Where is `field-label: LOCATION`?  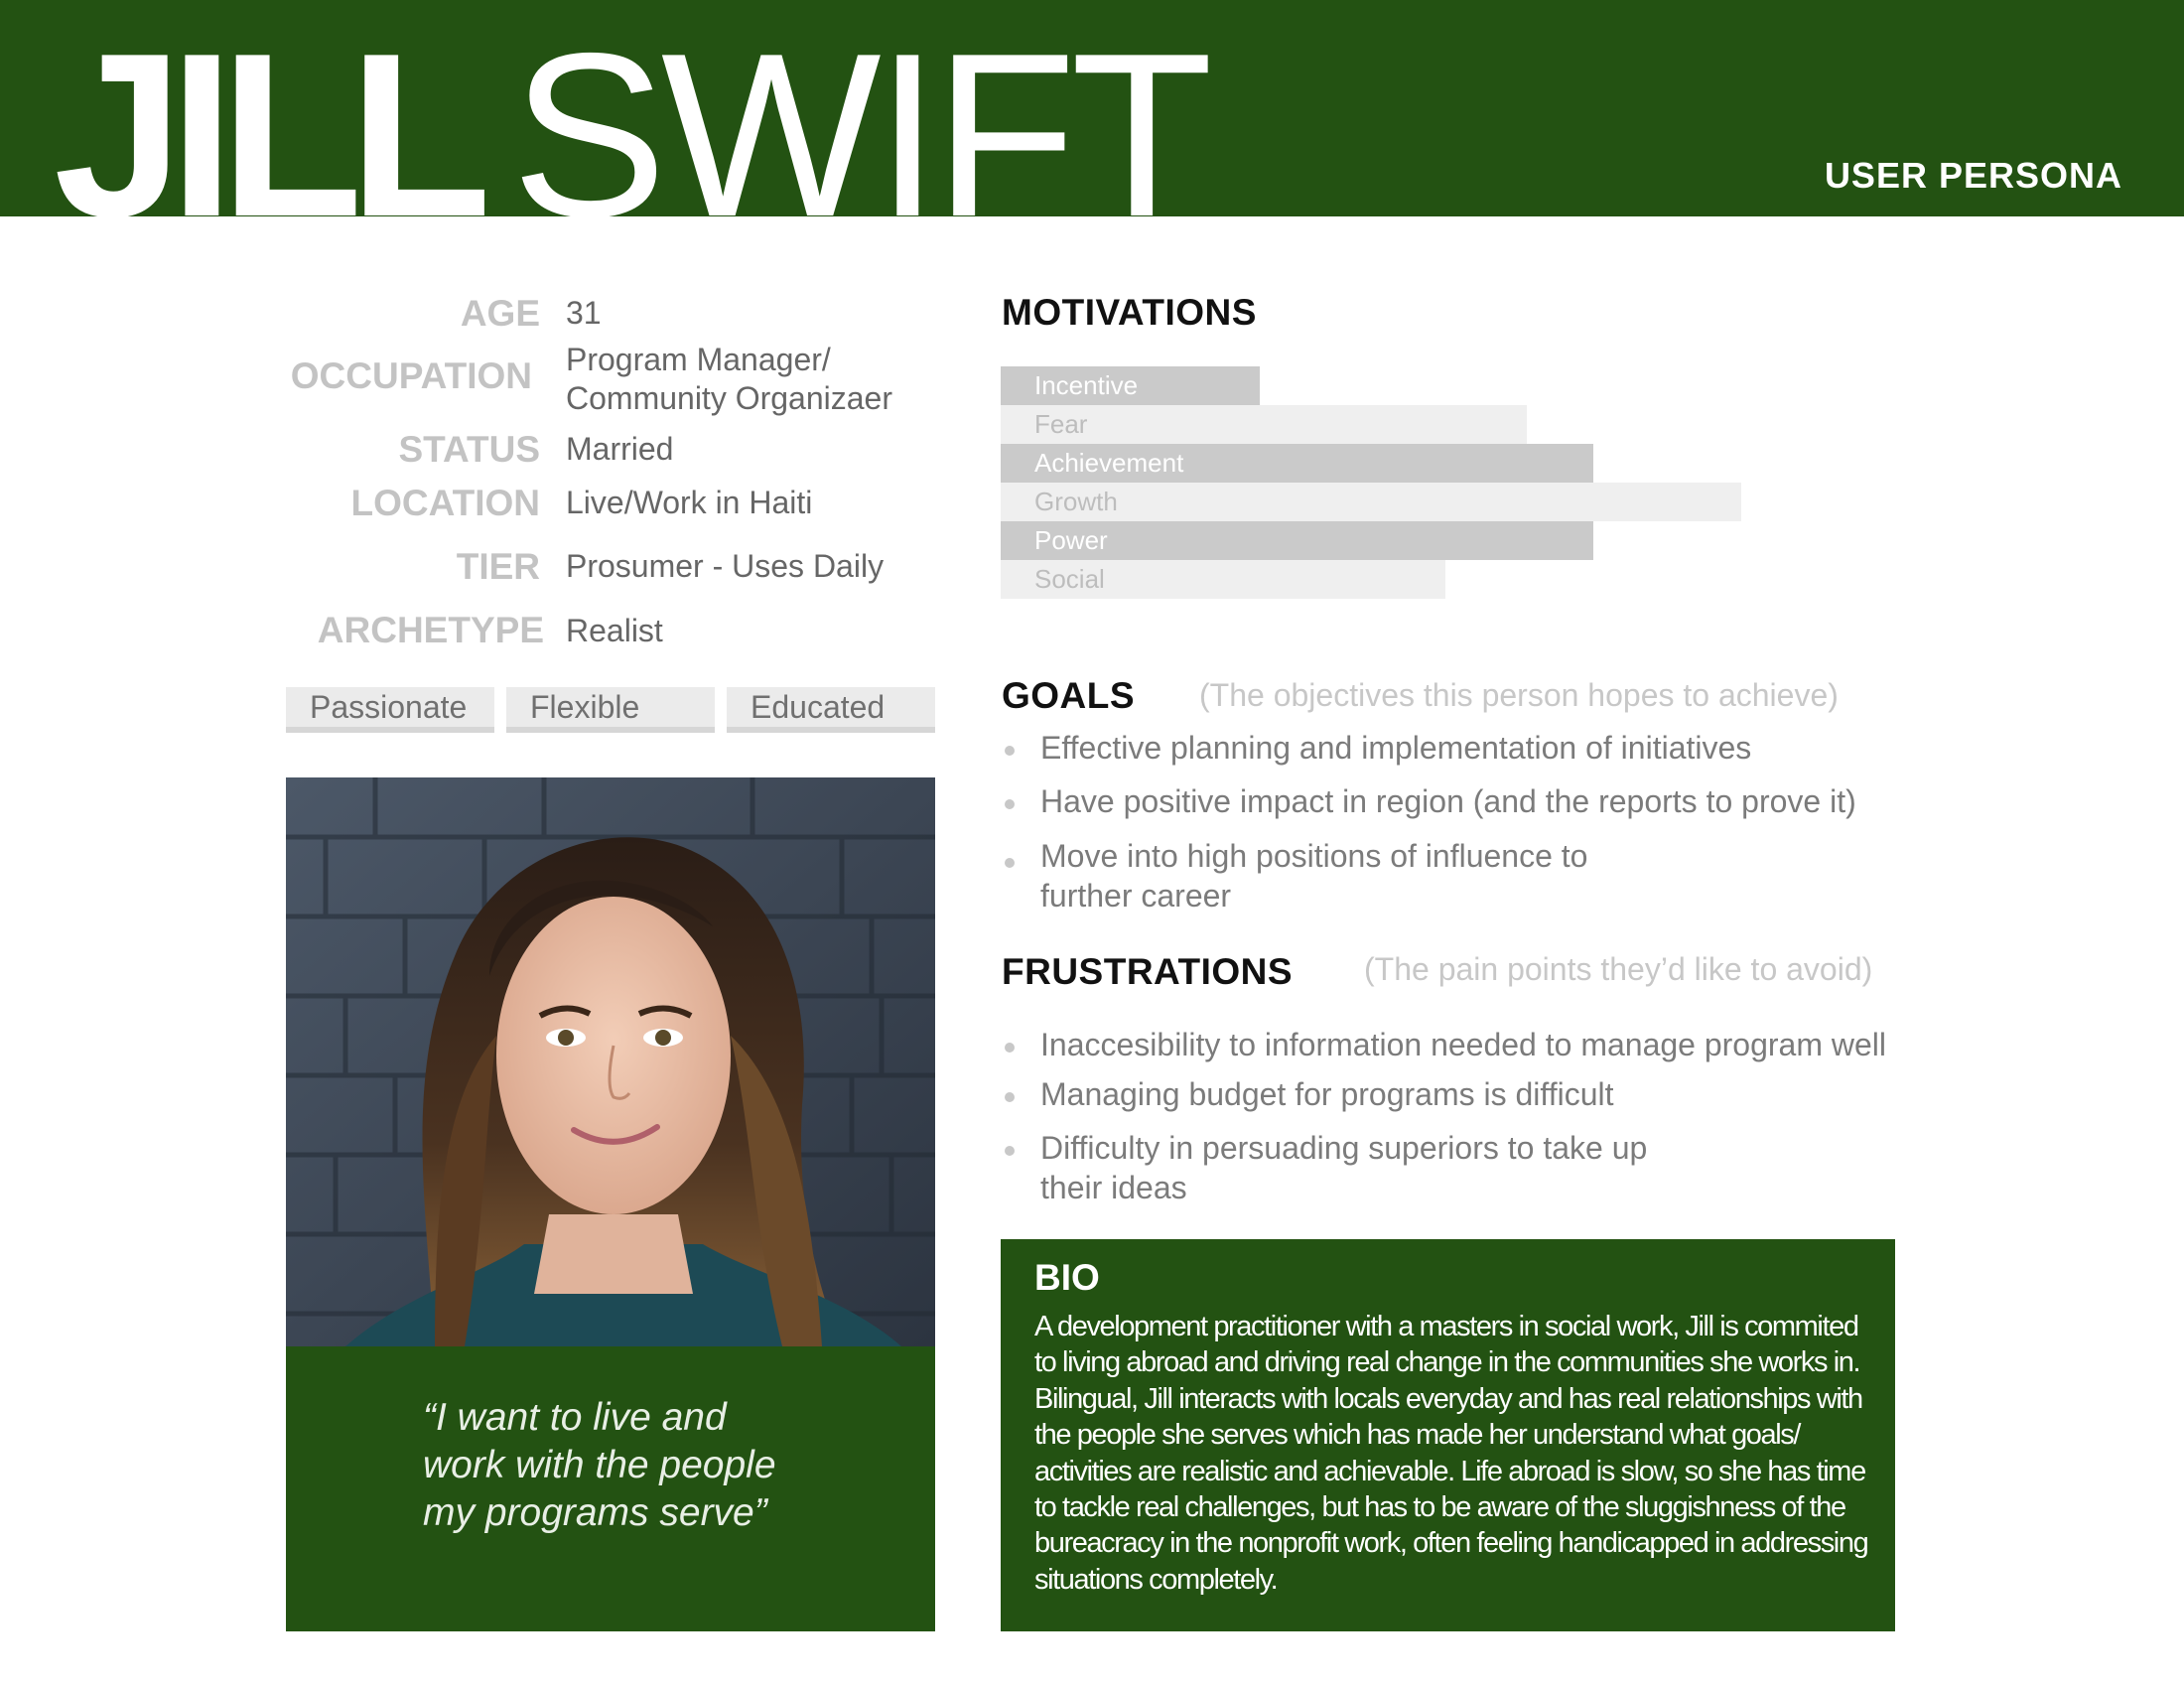 field-label: LOCATION is located at coordinates (445, 503).